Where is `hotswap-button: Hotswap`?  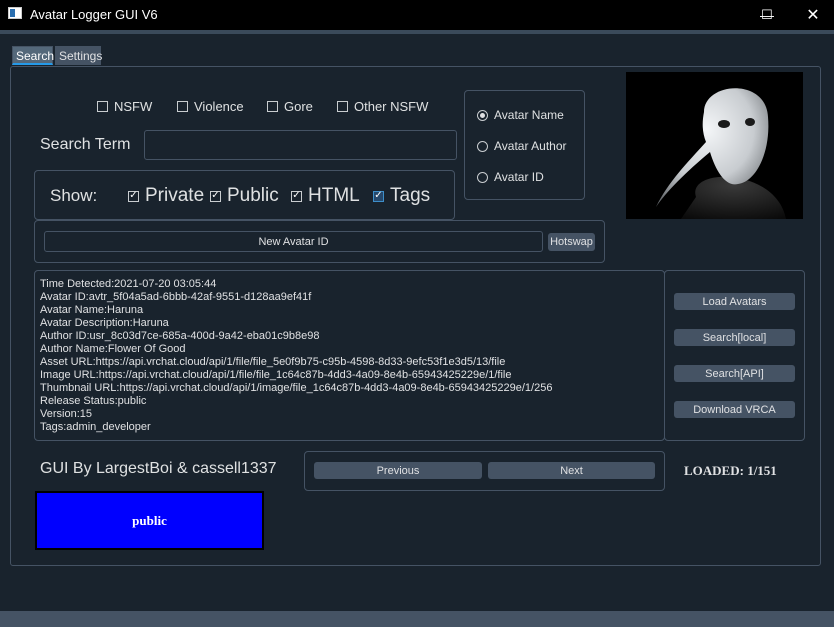 hotswap-button: Hotswap is located at coordinates (571, 242).